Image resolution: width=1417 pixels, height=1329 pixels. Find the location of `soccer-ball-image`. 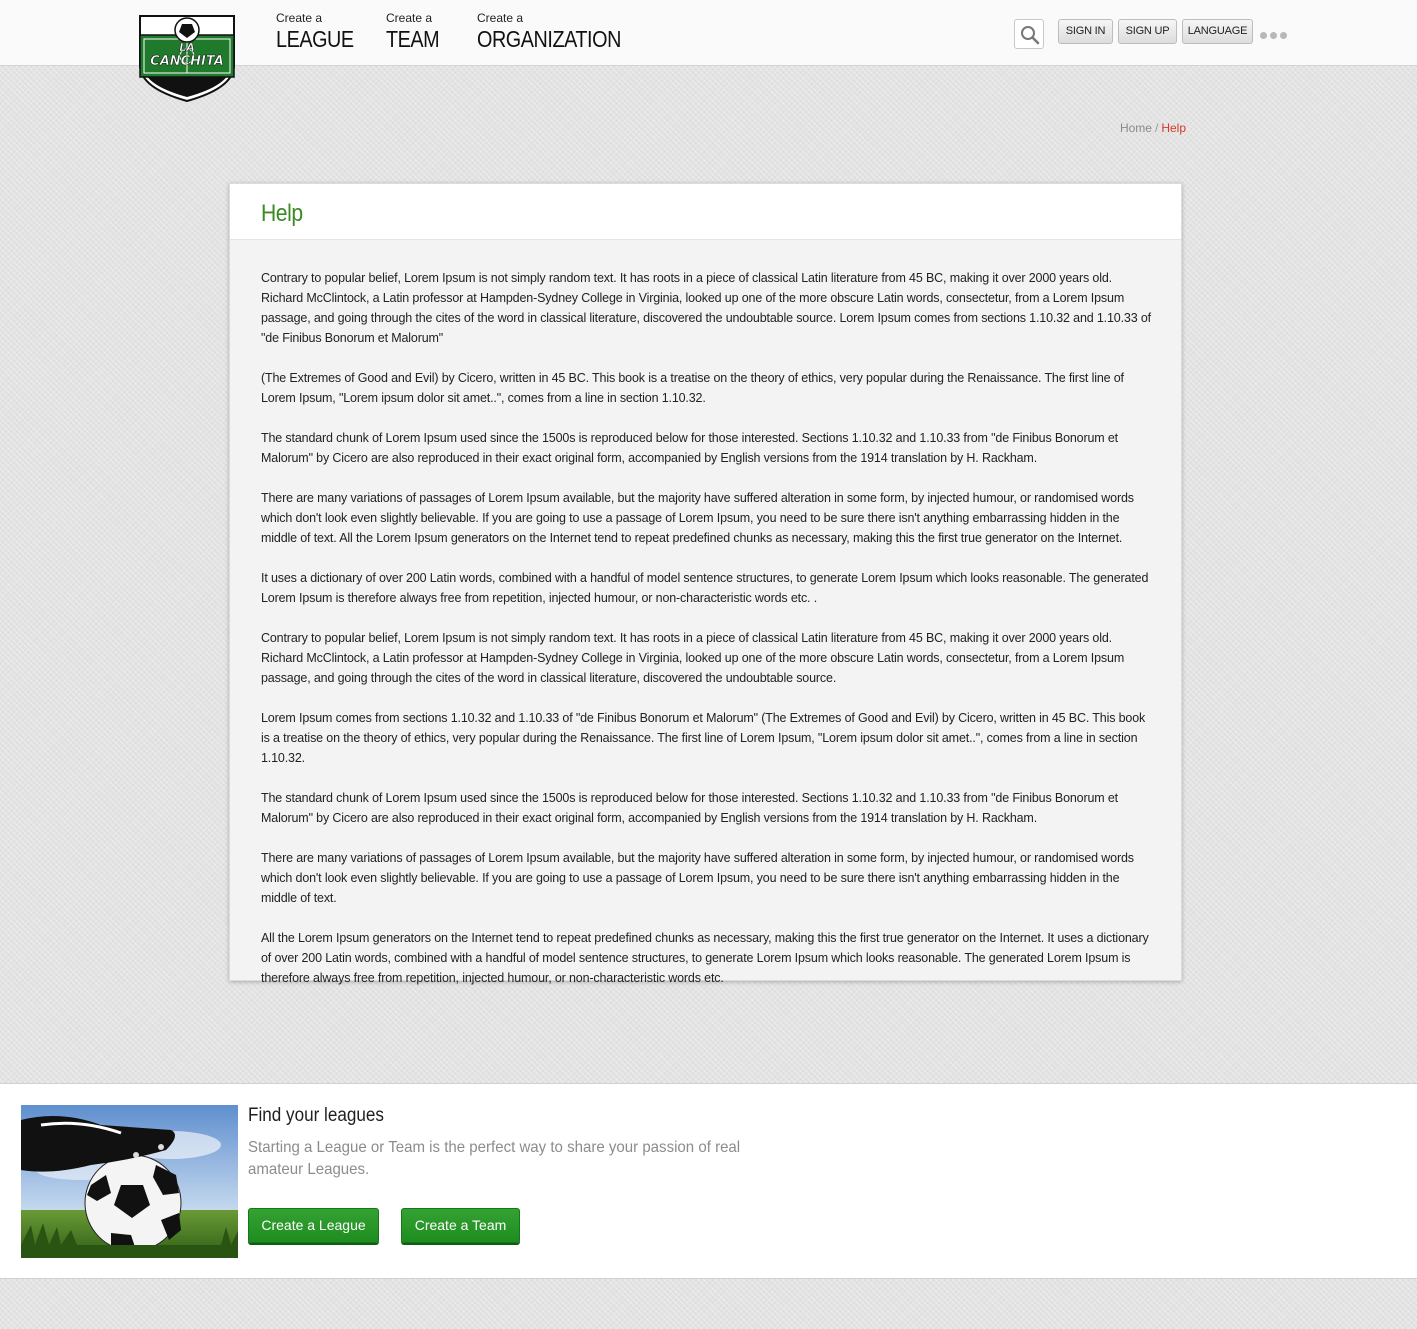

soccer-ball-image is located at coordinates (129, 1181).